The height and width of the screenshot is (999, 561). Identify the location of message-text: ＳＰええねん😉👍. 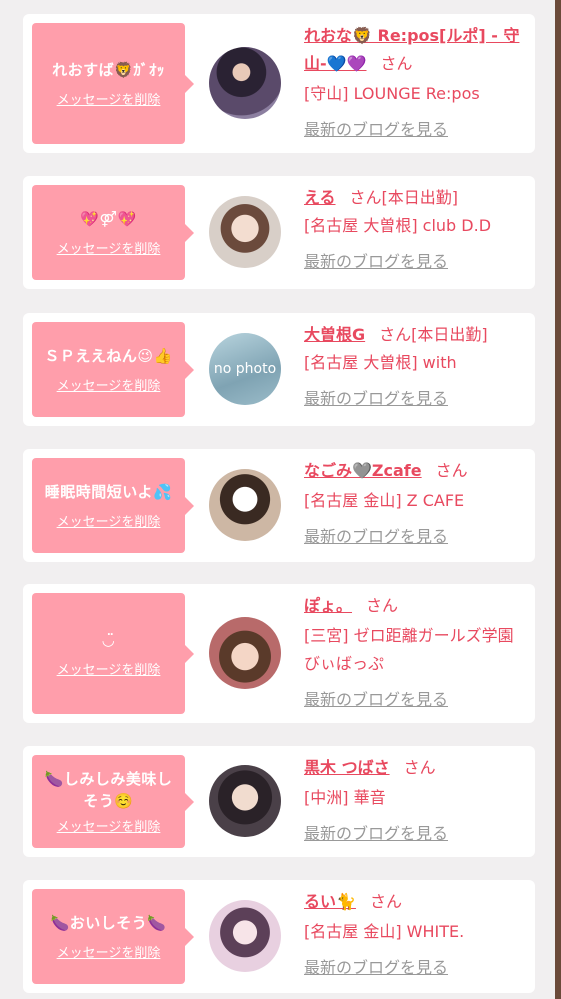
(108, 356).